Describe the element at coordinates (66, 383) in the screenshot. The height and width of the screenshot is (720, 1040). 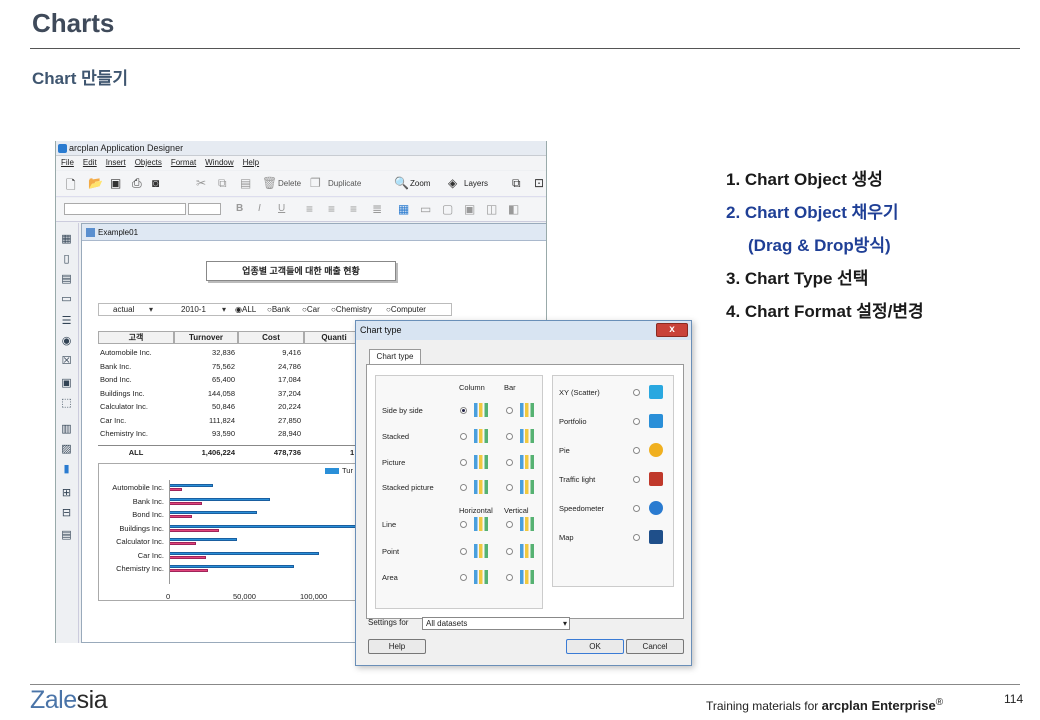
I see `button-icon: ▣` at that location.